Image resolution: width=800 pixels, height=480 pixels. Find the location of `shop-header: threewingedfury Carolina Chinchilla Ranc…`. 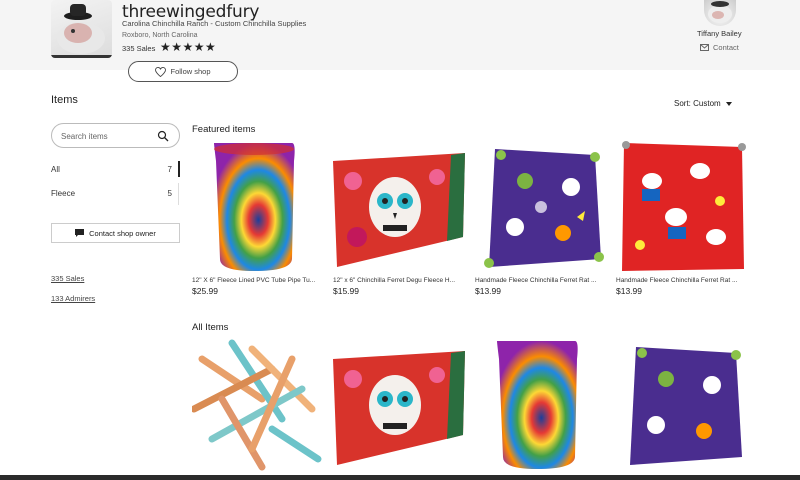

shop-header: threewingedfury Carolina Chinchilla Ranc… is located at coordinates (400, 35).